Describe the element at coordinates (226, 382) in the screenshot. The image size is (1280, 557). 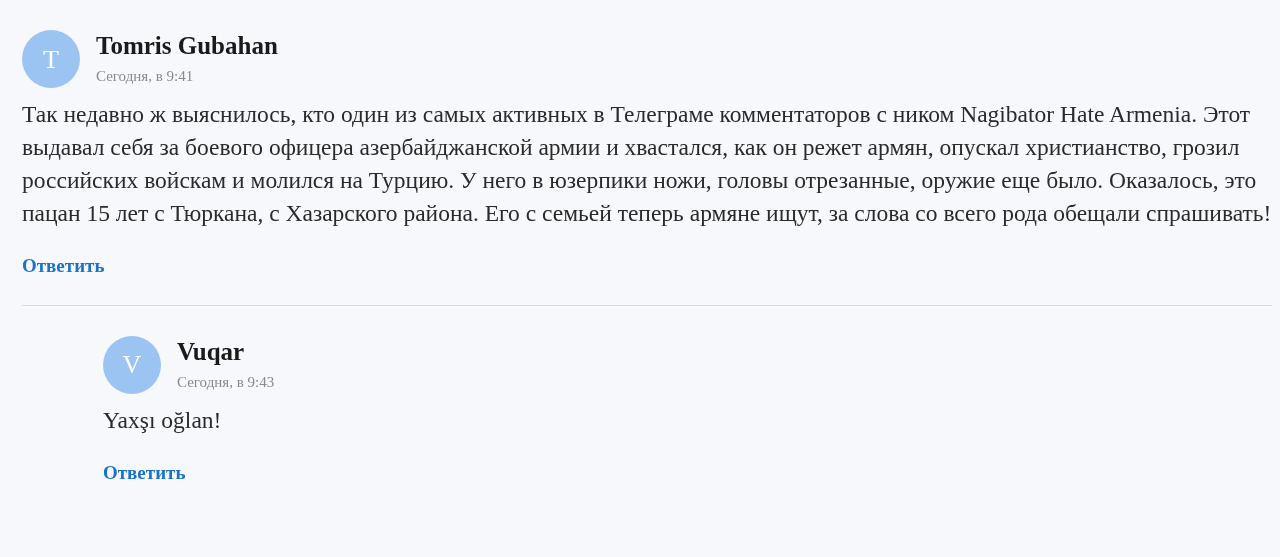
I see `comment-time: Сегодня, в 9:43` at that location.